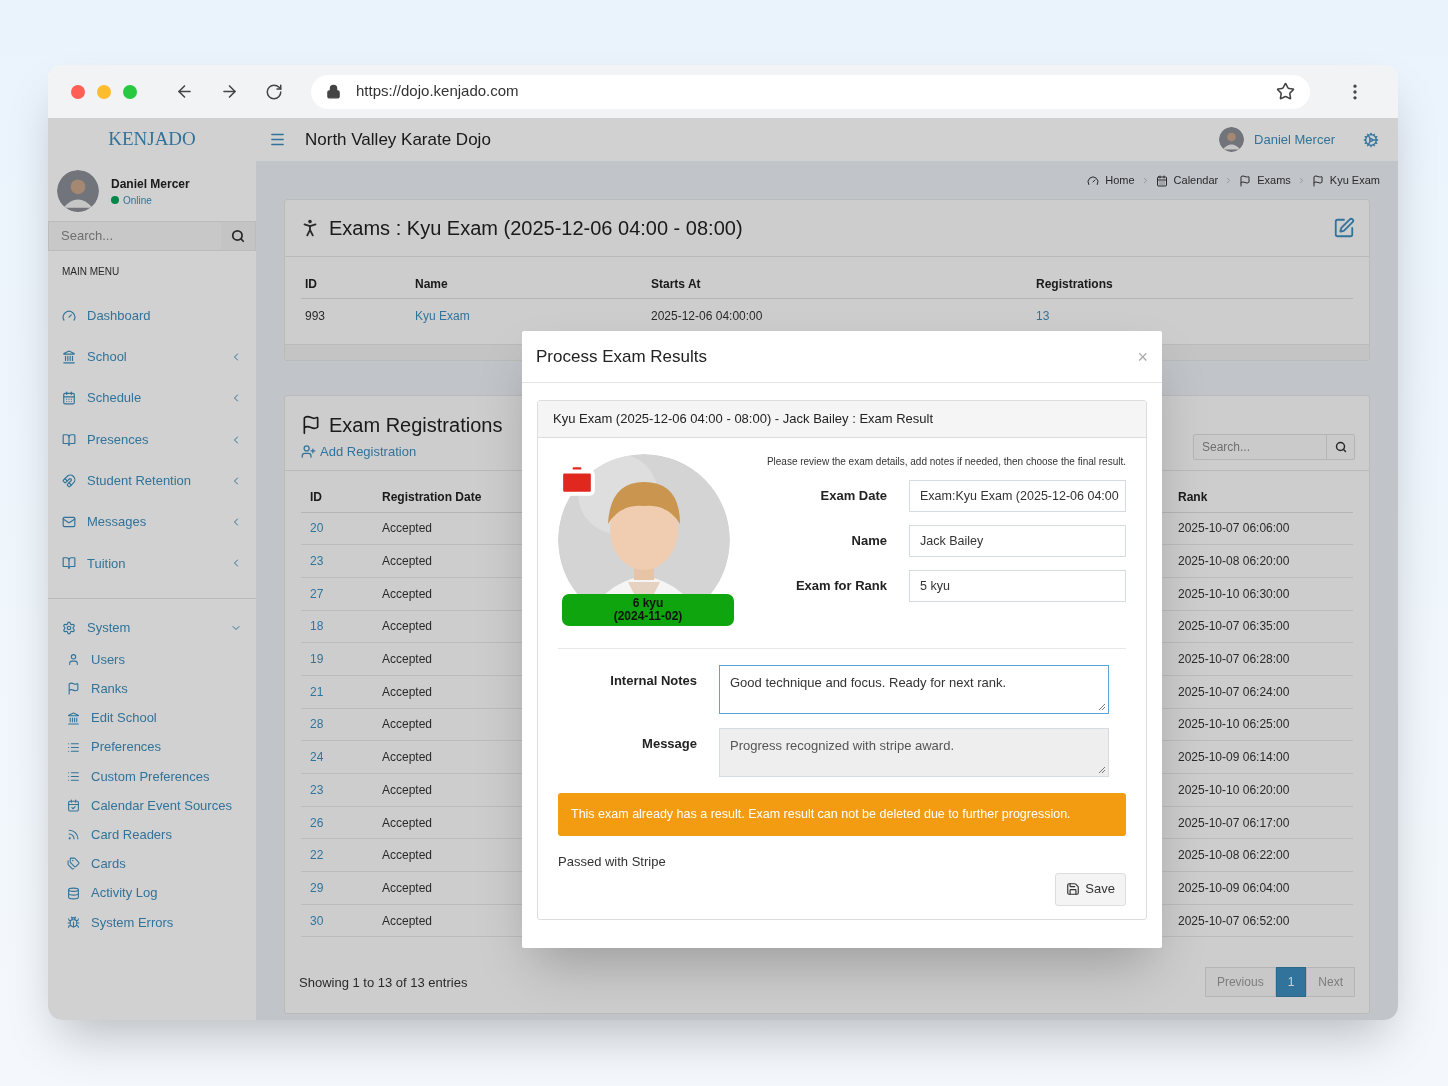  What do you see at coordinates (152, 522) in the screenshot?
I see `menu-item: Messages` at bounding box center [152, 522].